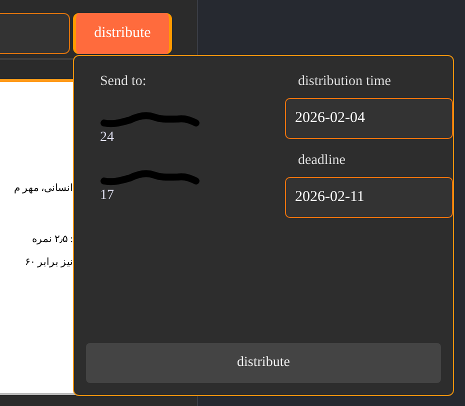  Describe the element at coordinates (49, 262) in the screenshot. I see `document-text: نیز برابر ۶۰` at that location.